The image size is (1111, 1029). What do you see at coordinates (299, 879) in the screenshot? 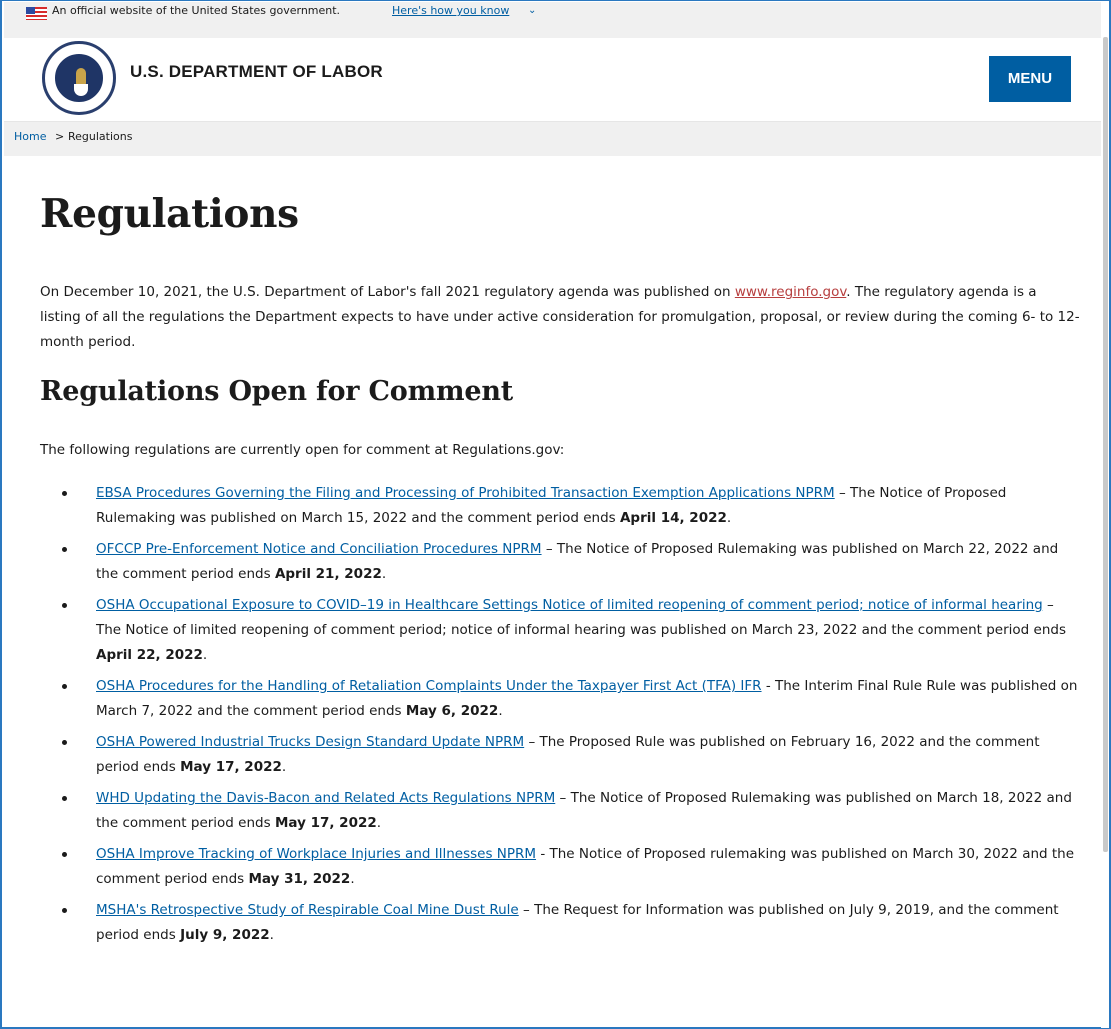
I see `comment-deadline: May 31, 2022` at bounding box center [299, 879].